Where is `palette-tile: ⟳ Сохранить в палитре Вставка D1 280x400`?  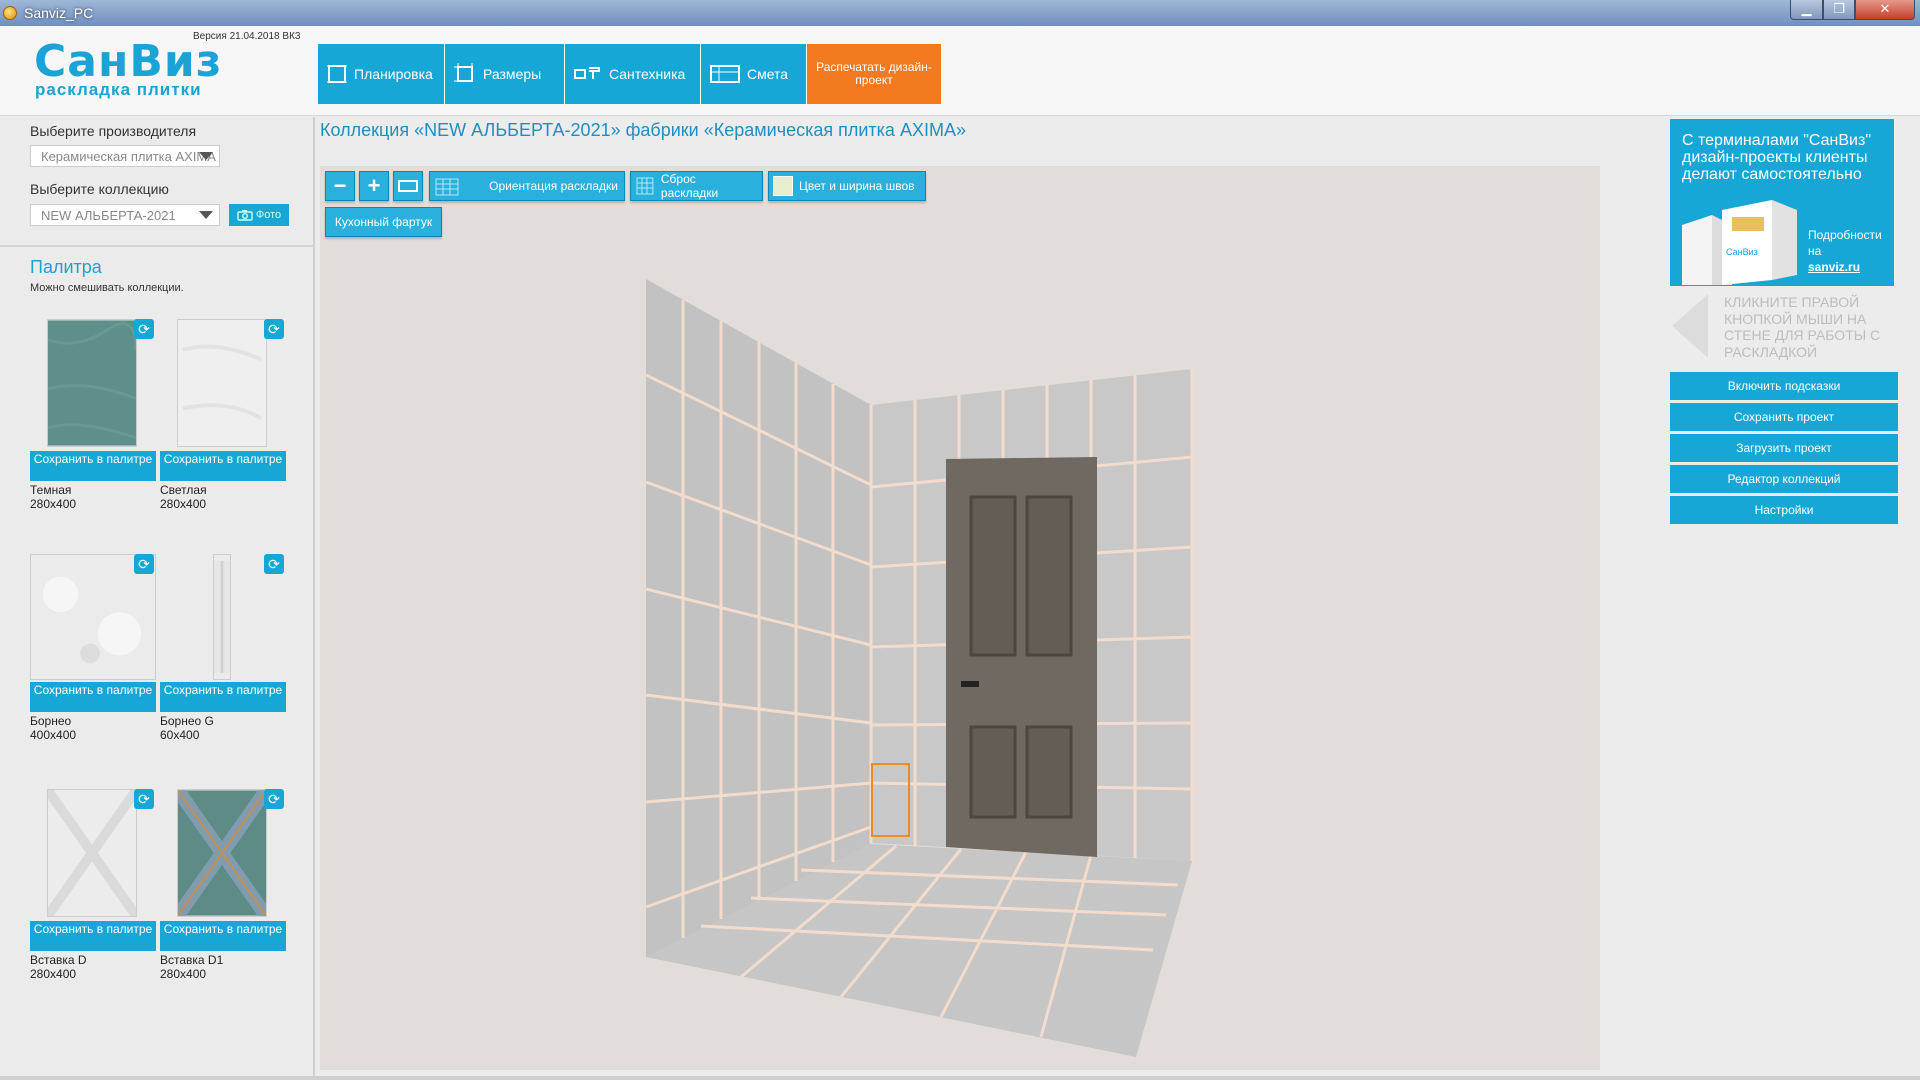
palette-tile: ⟳ Сохранить в палитре Вставка D1 280x400 is located at coordinates (223, 889).